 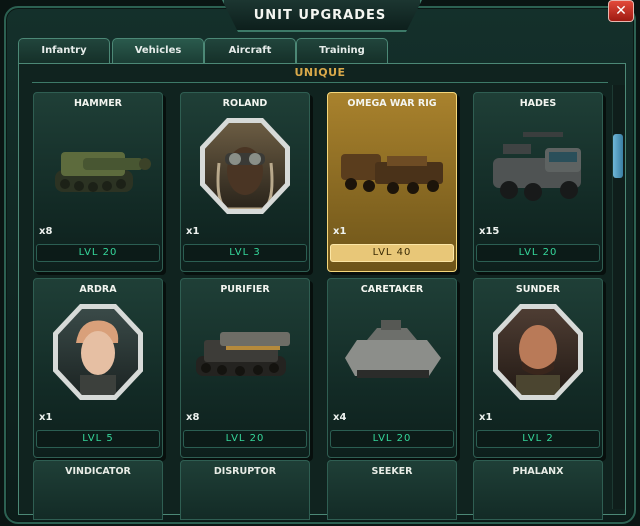 I want to click on unit-name: PURIFIER, so click(x=245, y=289).